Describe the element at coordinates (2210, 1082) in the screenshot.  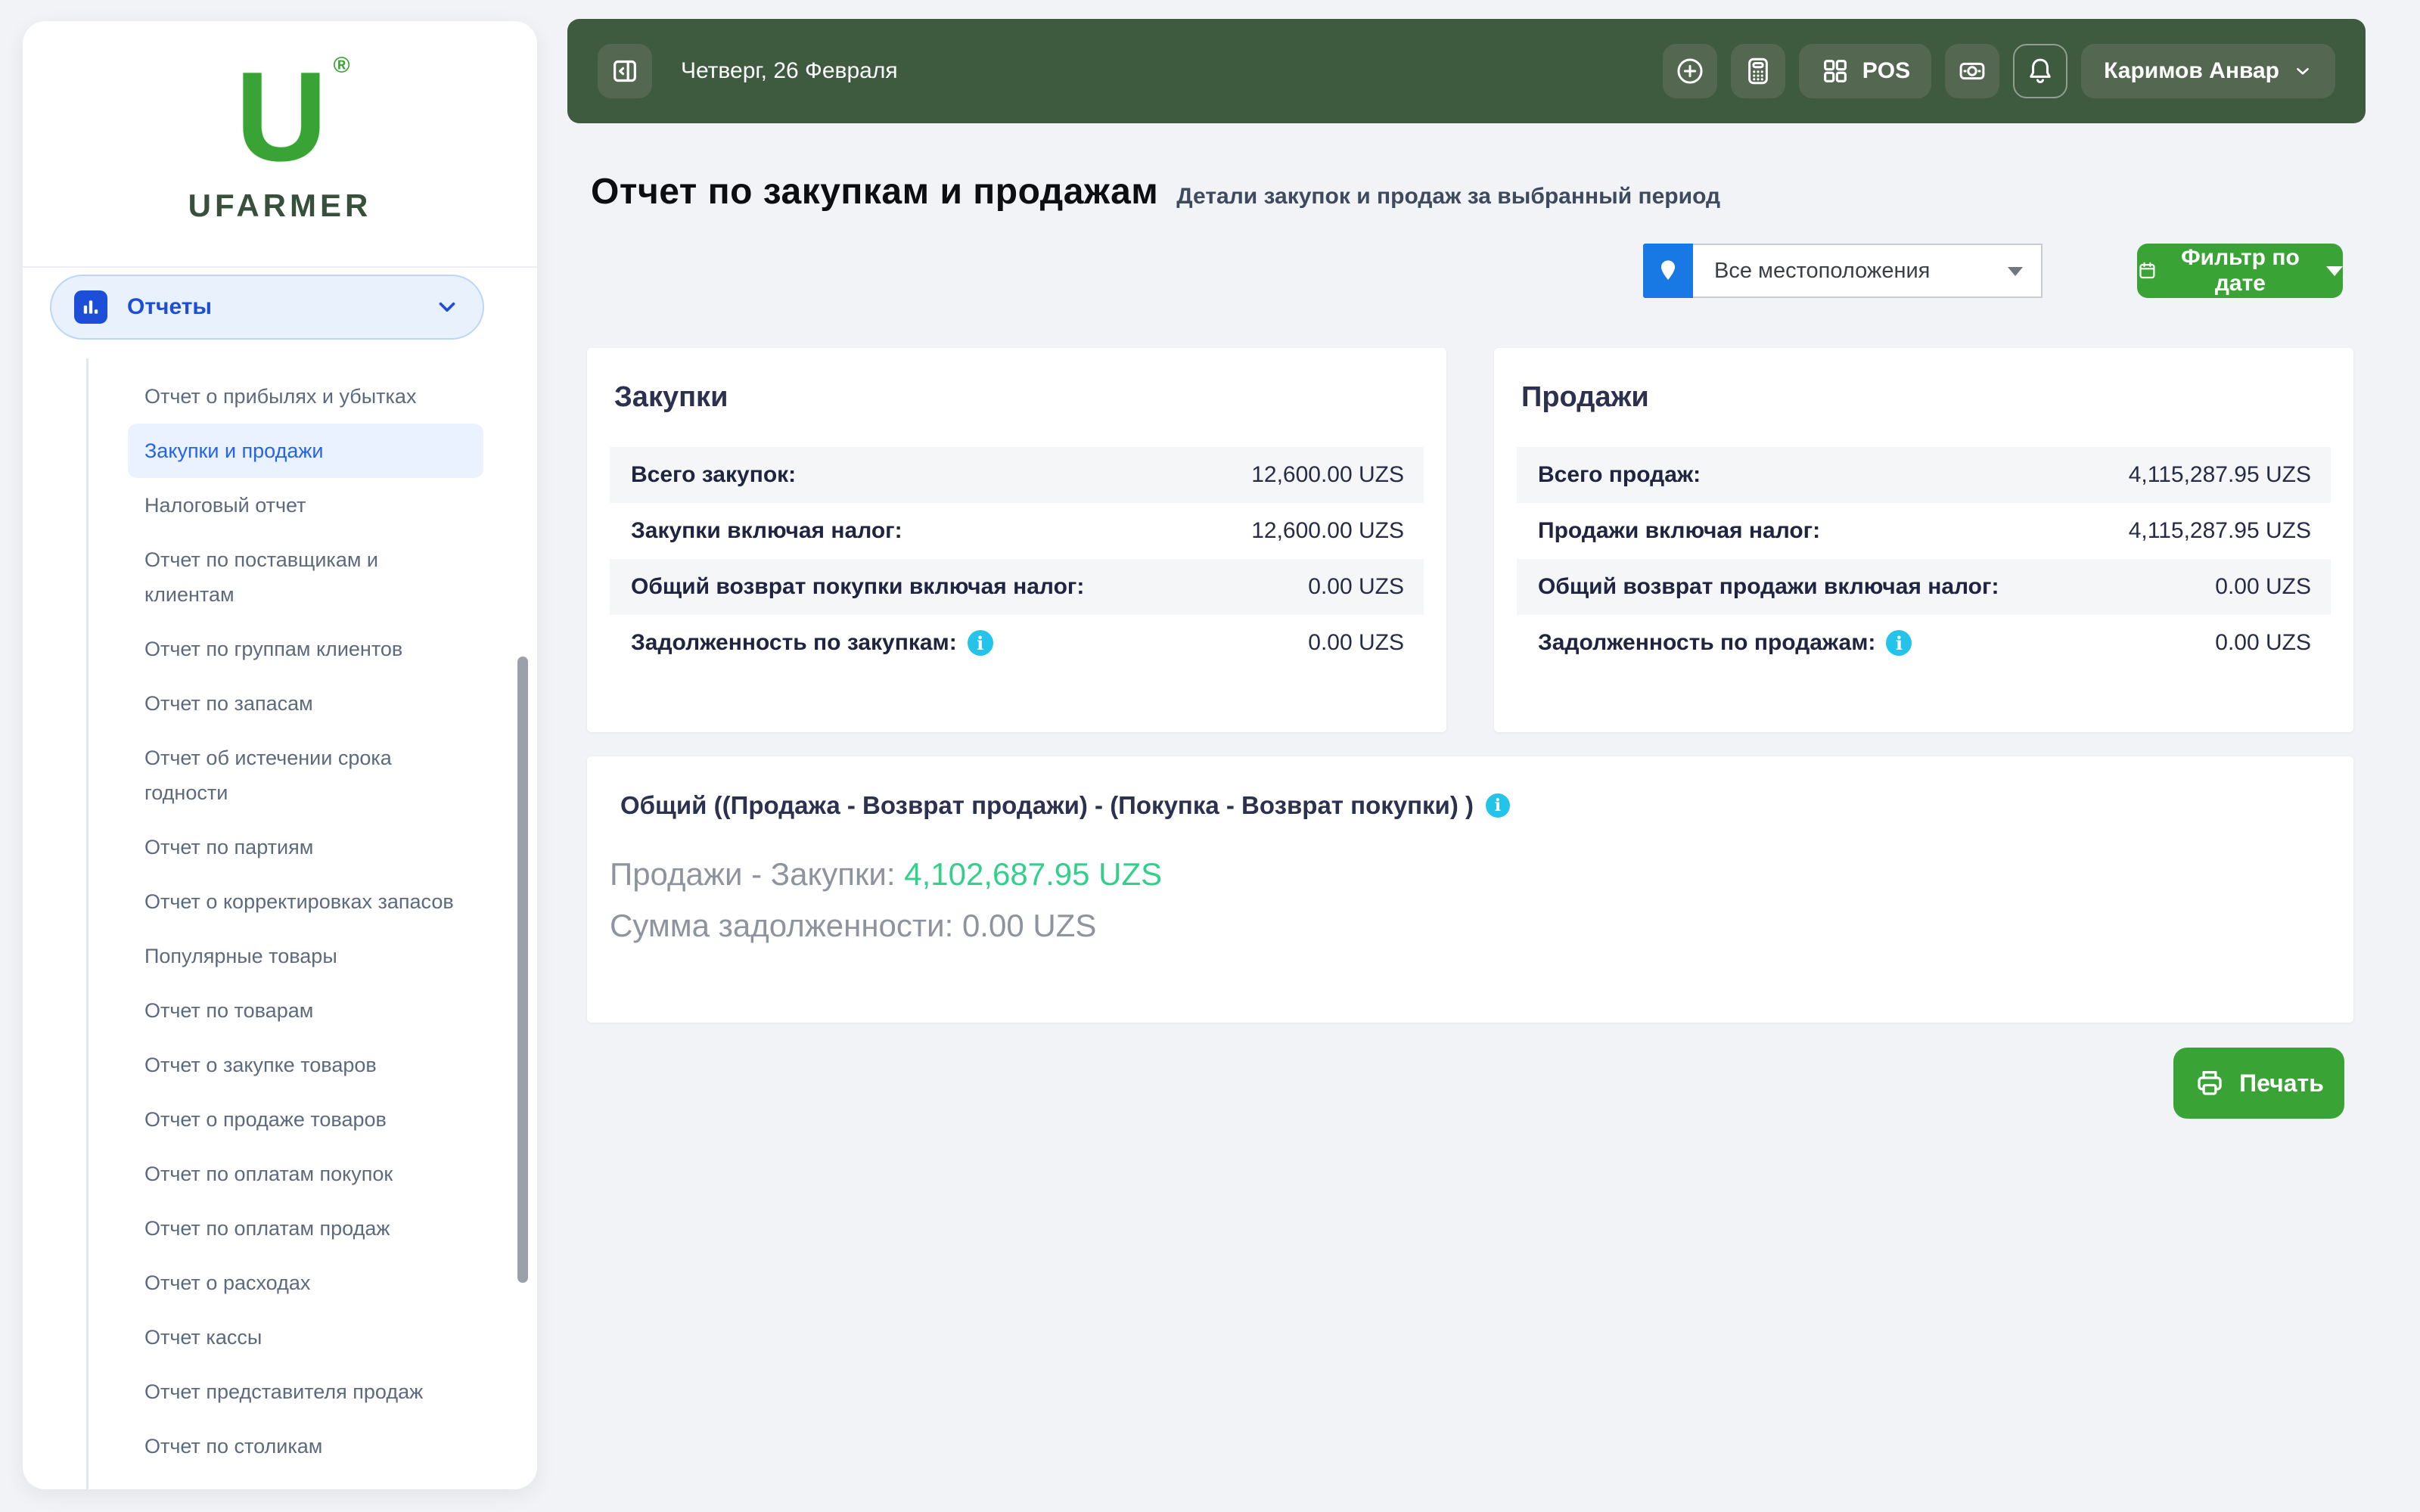
I see `printer-icon` at that location.